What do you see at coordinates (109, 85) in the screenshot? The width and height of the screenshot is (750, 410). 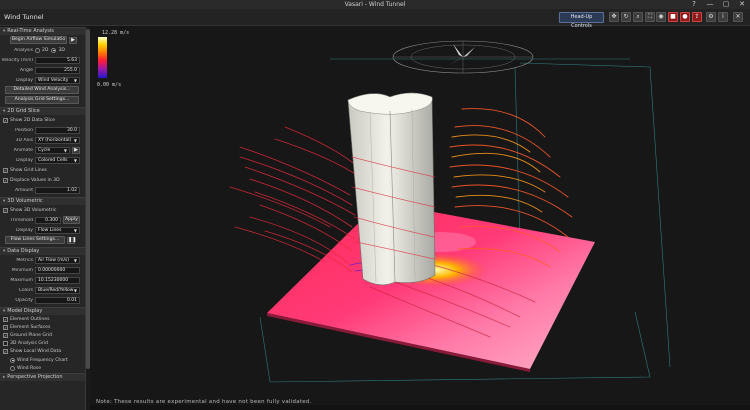 I see `legend-min-label: 0.00 m/s` at bounding box center [109, 85].